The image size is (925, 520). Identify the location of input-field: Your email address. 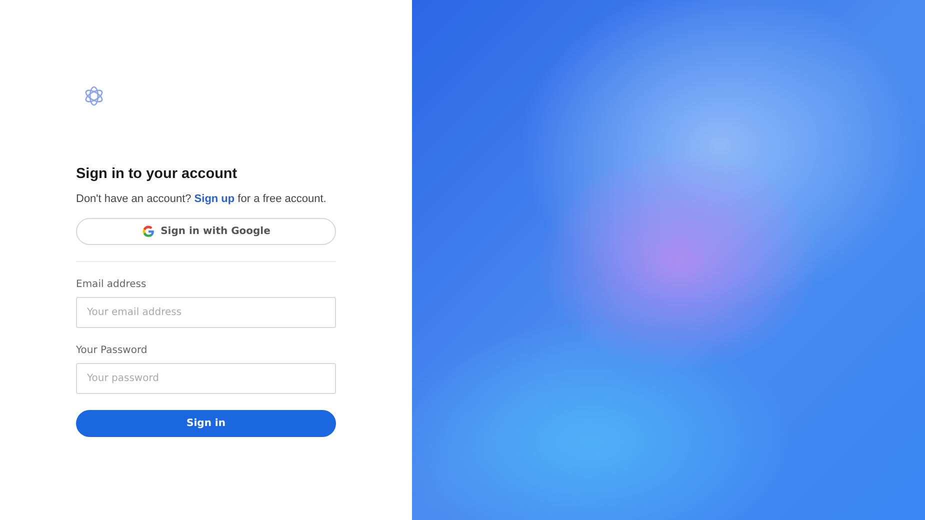
(206, 312).